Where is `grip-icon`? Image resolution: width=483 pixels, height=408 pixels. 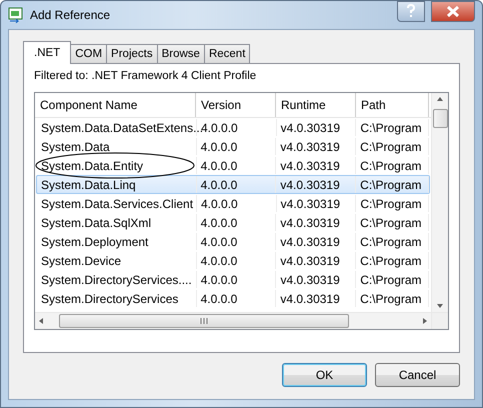 grip-icon is located at coordinates (204, 321).